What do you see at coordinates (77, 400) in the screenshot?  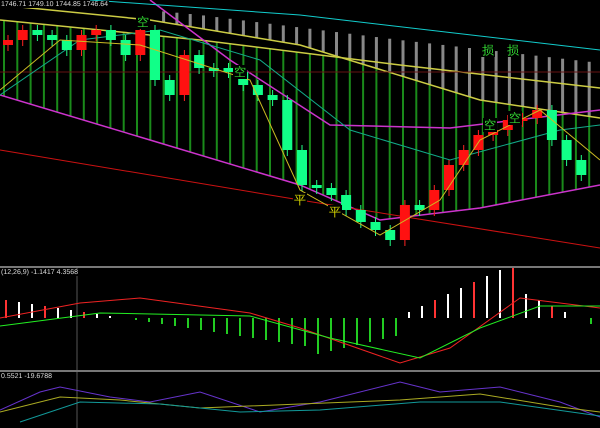 I see `cursor-line` at bounding box center [77, 400].